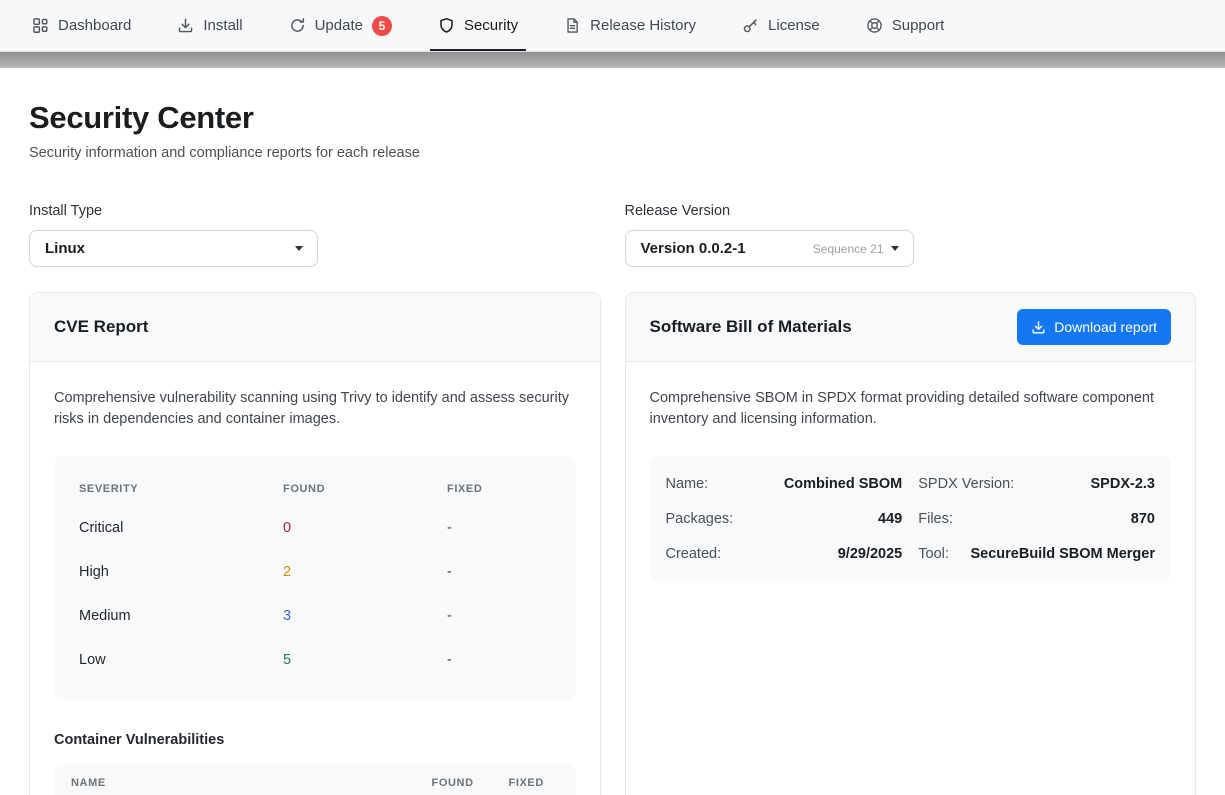 The image size is (1225, 795). What do you see at coordinates (315, 660) in the screenshot?
I see `table-row: Low 5 -` at bounding box center [315, 660].